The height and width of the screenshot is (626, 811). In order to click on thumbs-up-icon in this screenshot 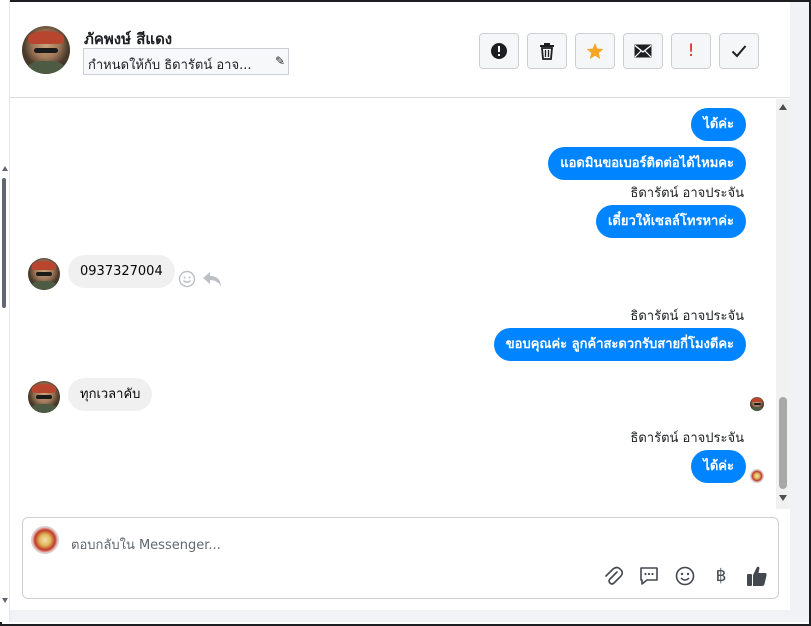, I will do `click(757, 576)`.